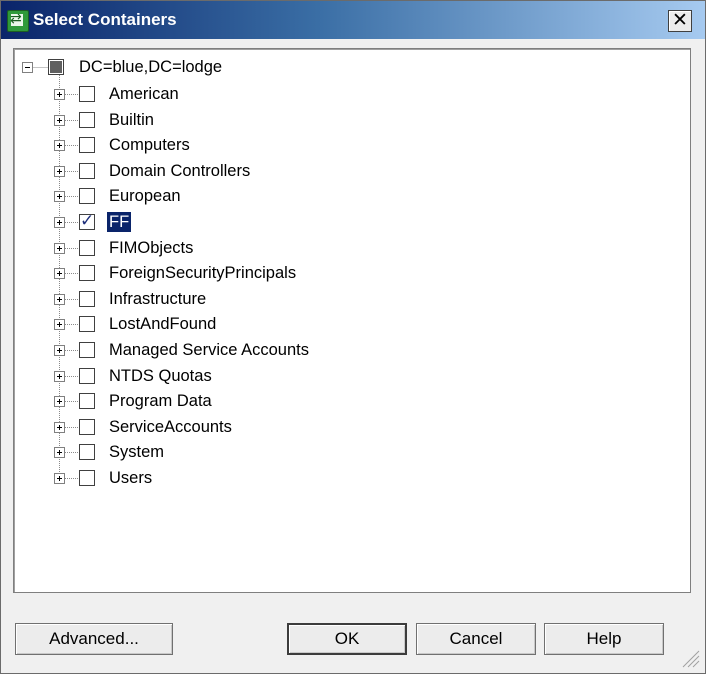  I want to click on collapse-toggle-icon, so click(27, 67).